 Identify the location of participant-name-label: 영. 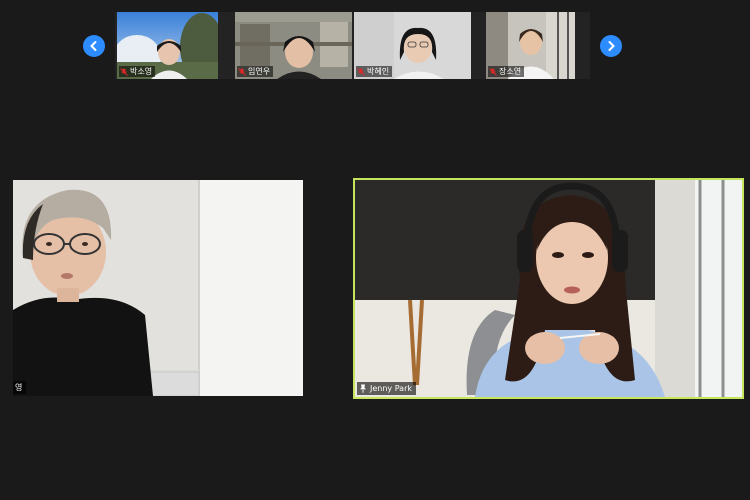
(20, 387).